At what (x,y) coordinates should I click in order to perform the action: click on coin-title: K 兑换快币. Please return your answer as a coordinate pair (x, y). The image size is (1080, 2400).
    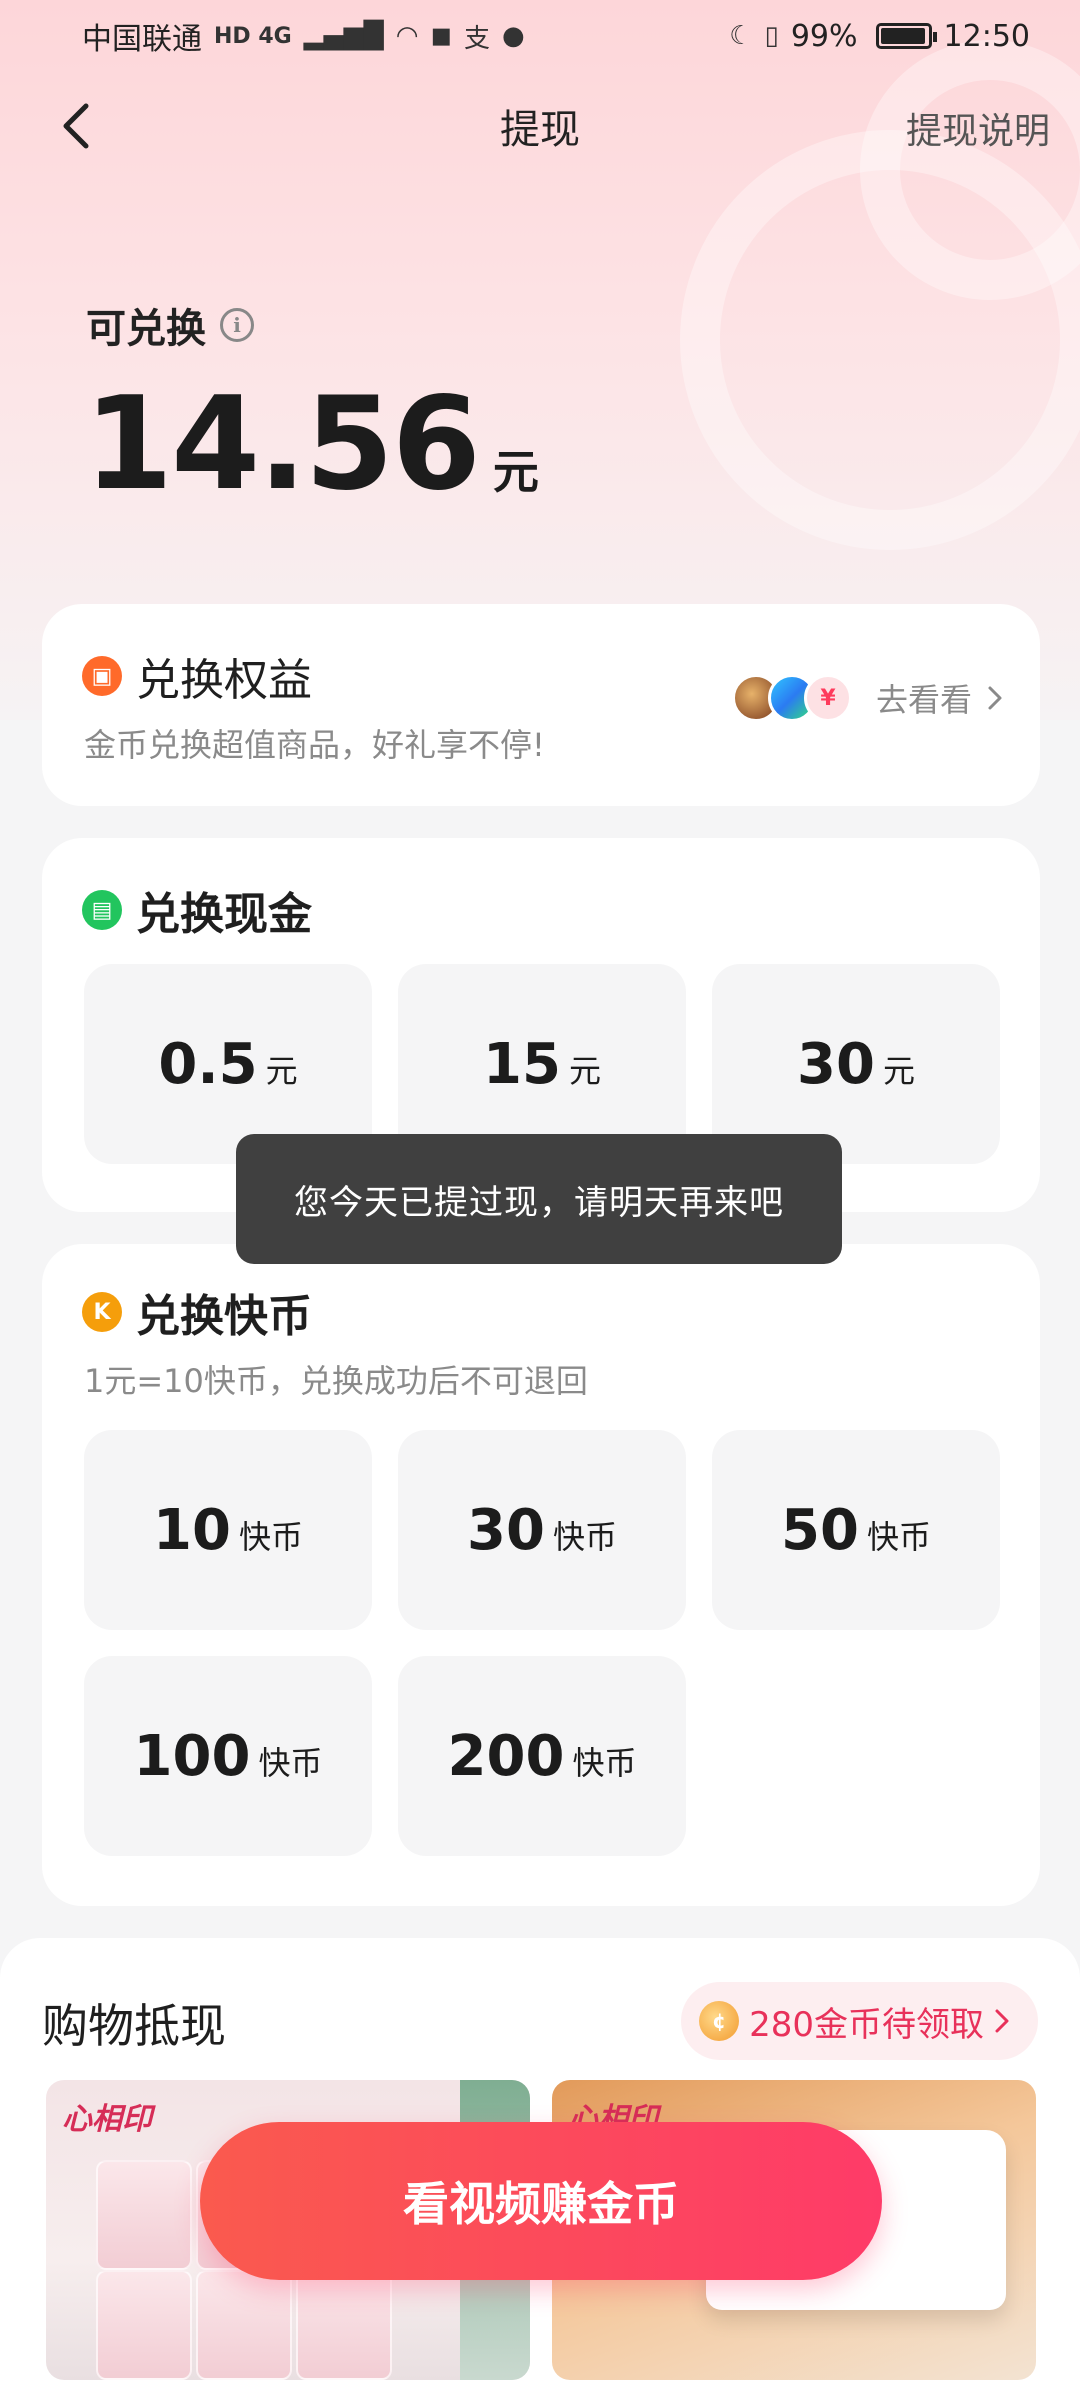
    Looking at the image, I should click on (197, 1312).